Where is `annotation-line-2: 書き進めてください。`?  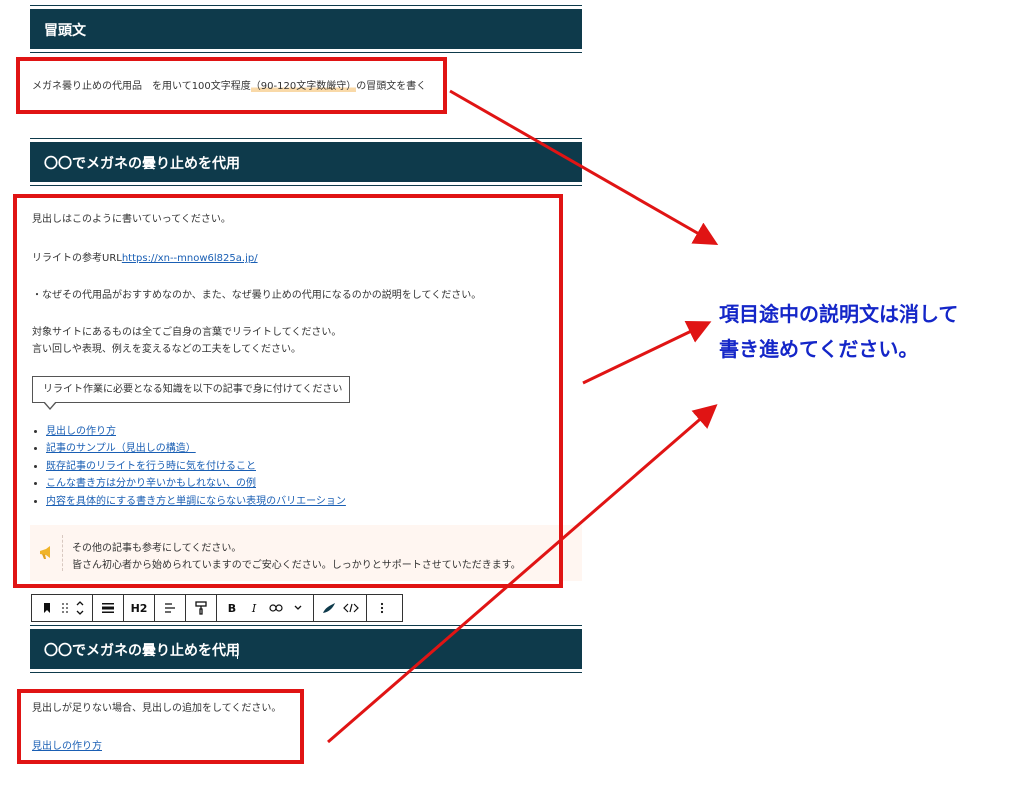 annotation-line-2: 書き進めてください。 is located at coordinates (819, 349).